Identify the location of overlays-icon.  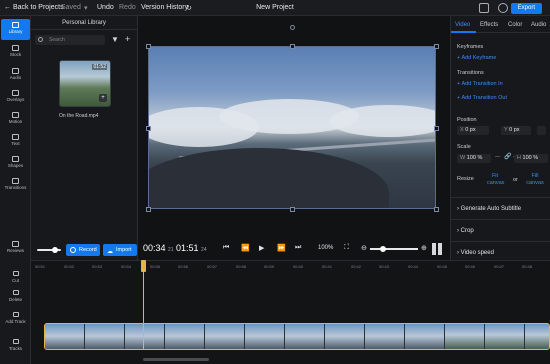
(15, 93).